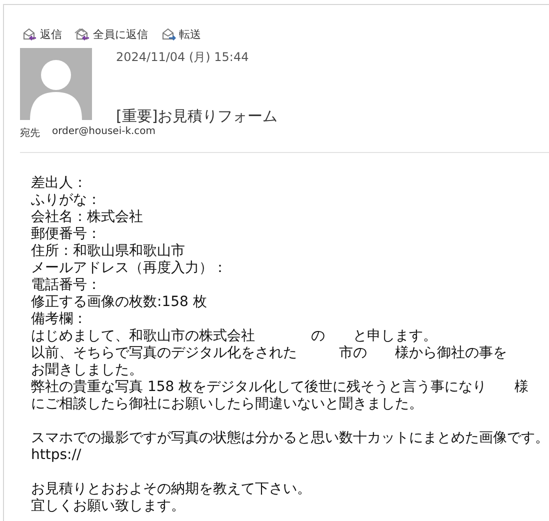 Image resolution: width=549 pixels, height=521 pixels. I want to click on forward-button: 転送, so click(180, 34).